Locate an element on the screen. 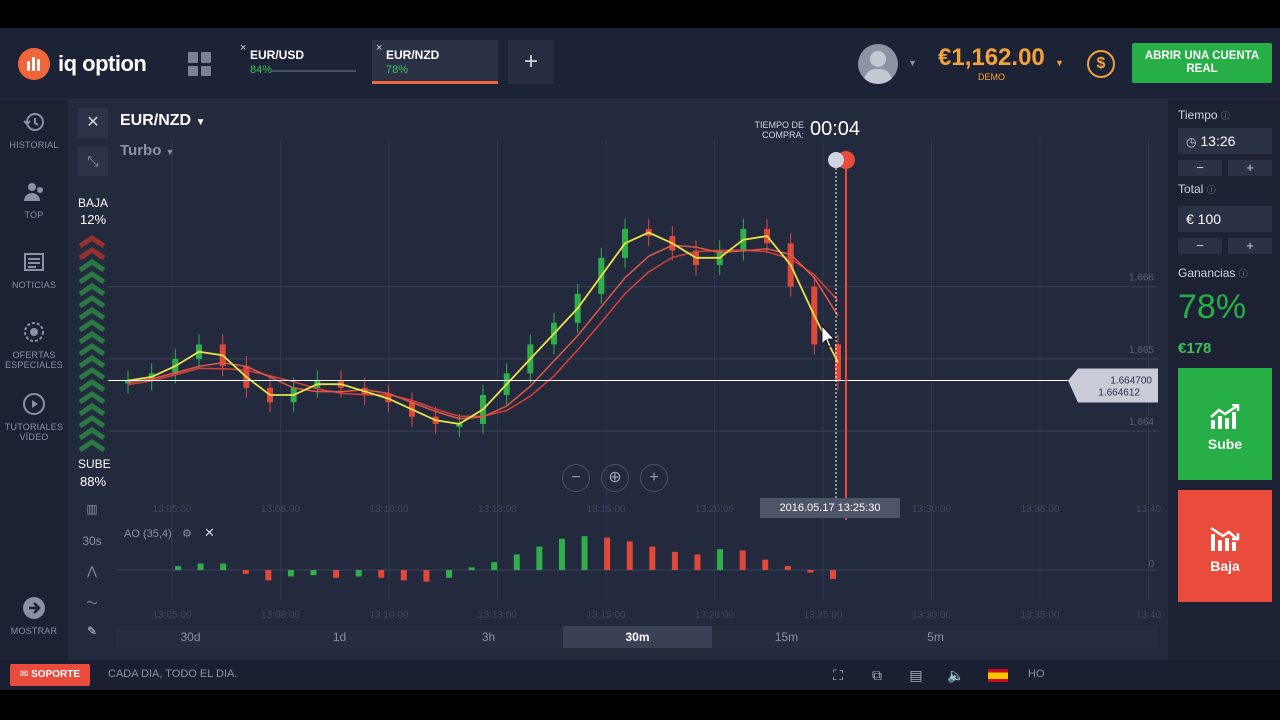 The height and width of the screenshot is (720, 1280). put-button: Baja is located at coordinates (1225, 546).